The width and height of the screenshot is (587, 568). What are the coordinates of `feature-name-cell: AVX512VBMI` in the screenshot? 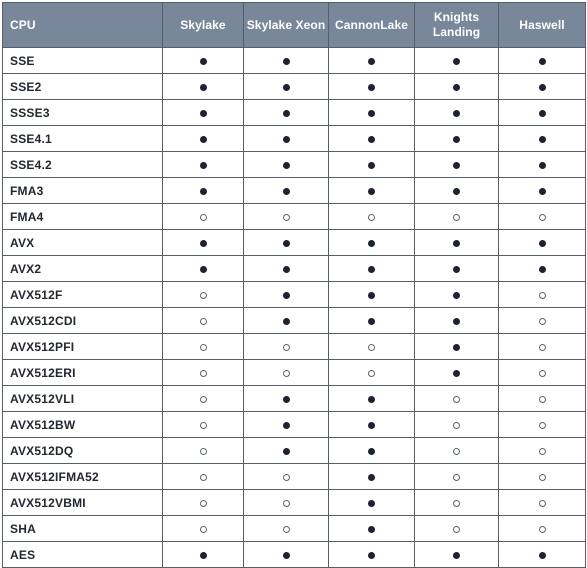 It's located at (82, 502).